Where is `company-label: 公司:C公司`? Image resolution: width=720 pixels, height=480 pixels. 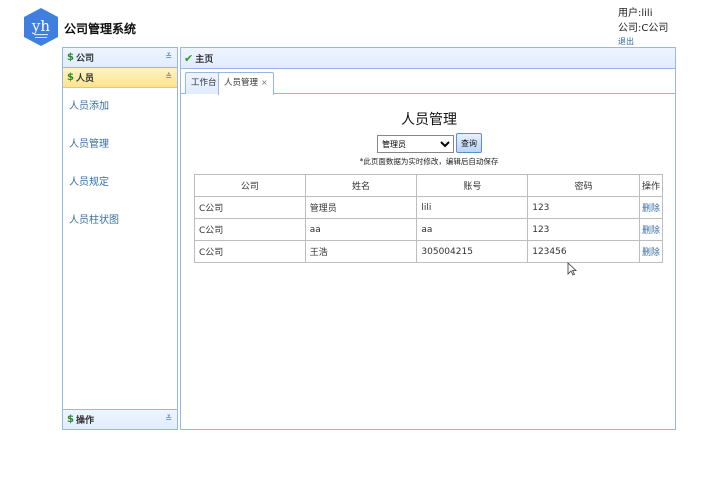 company-label: 公司:C公司 is located at coordinates (643, 28).